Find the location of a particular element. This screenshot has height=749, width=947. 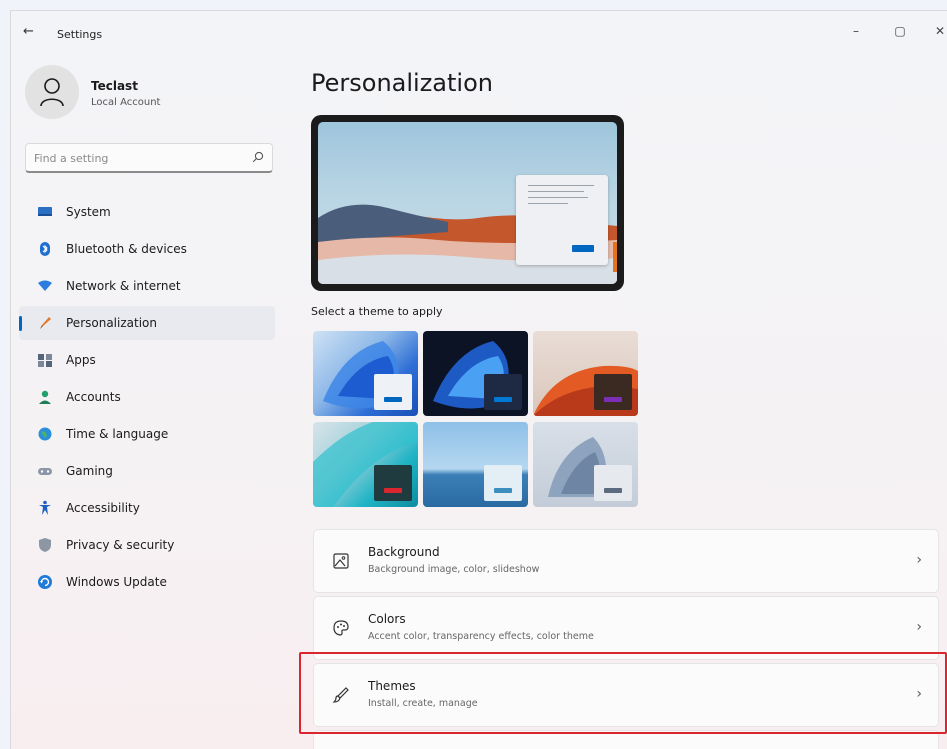

sidebar-item-personalization: Personalization is located at coordinates (147, 323).